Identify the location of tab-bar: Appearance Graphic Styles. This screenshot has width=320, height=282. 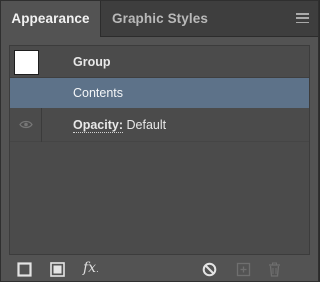
(159, 19).